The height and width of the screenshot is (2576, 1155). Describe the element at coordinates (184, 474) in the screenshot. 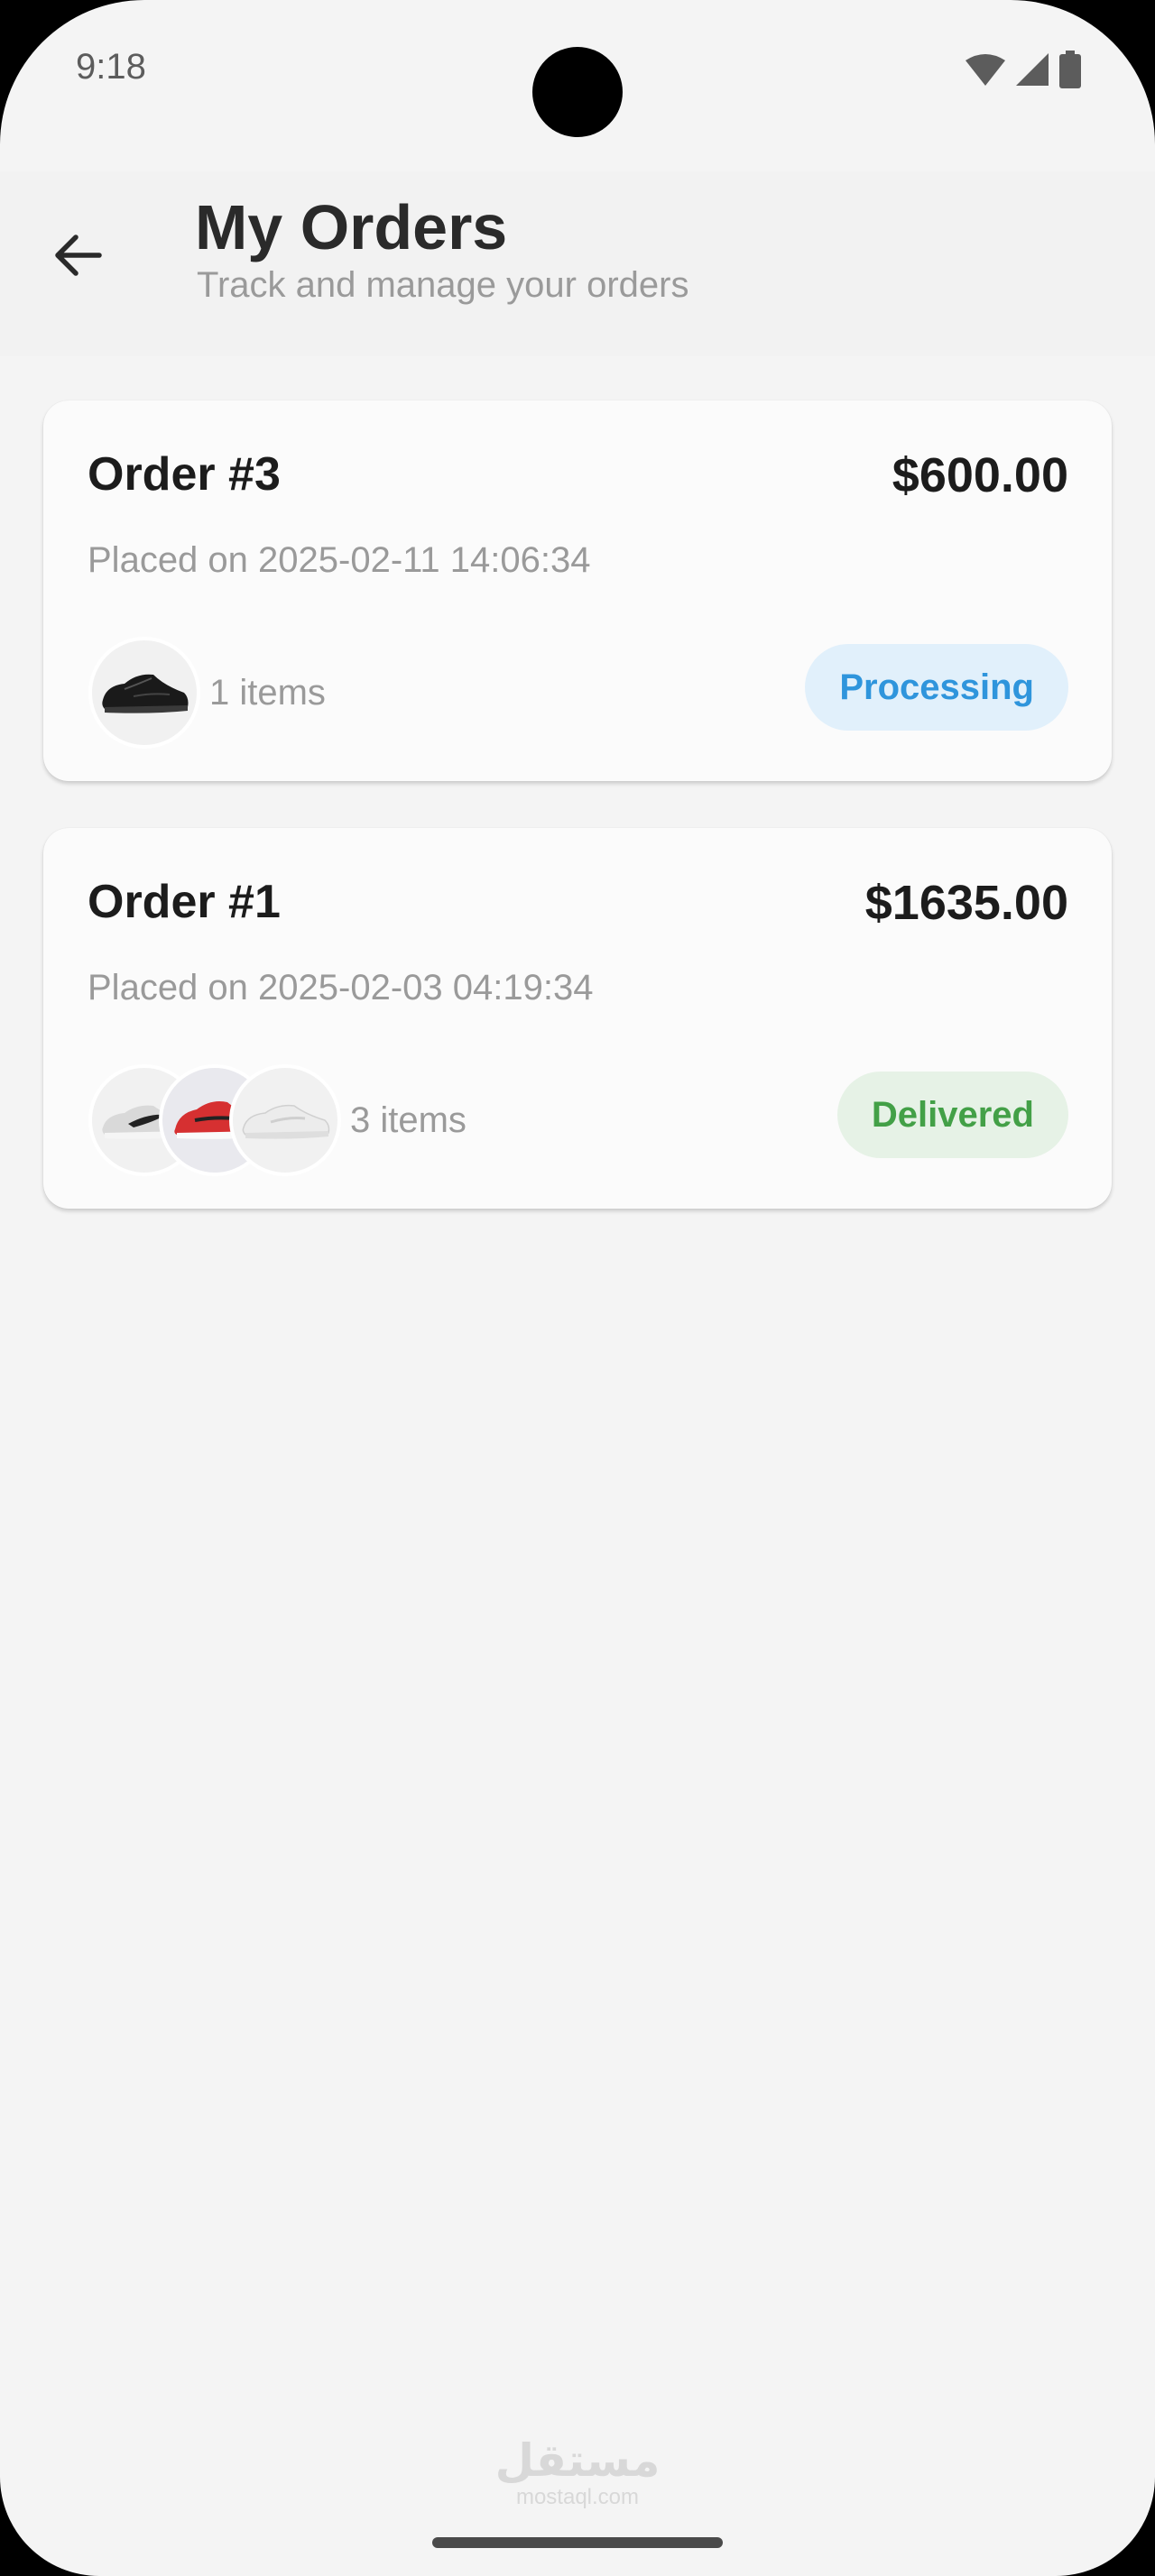

I see `order-id: Order #3` at that location.